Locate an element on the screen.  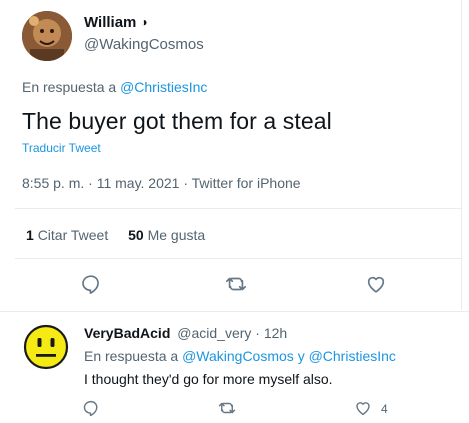
quote-tweets-stat: 1 Citar Tweet is located at coordinates (67, 235).